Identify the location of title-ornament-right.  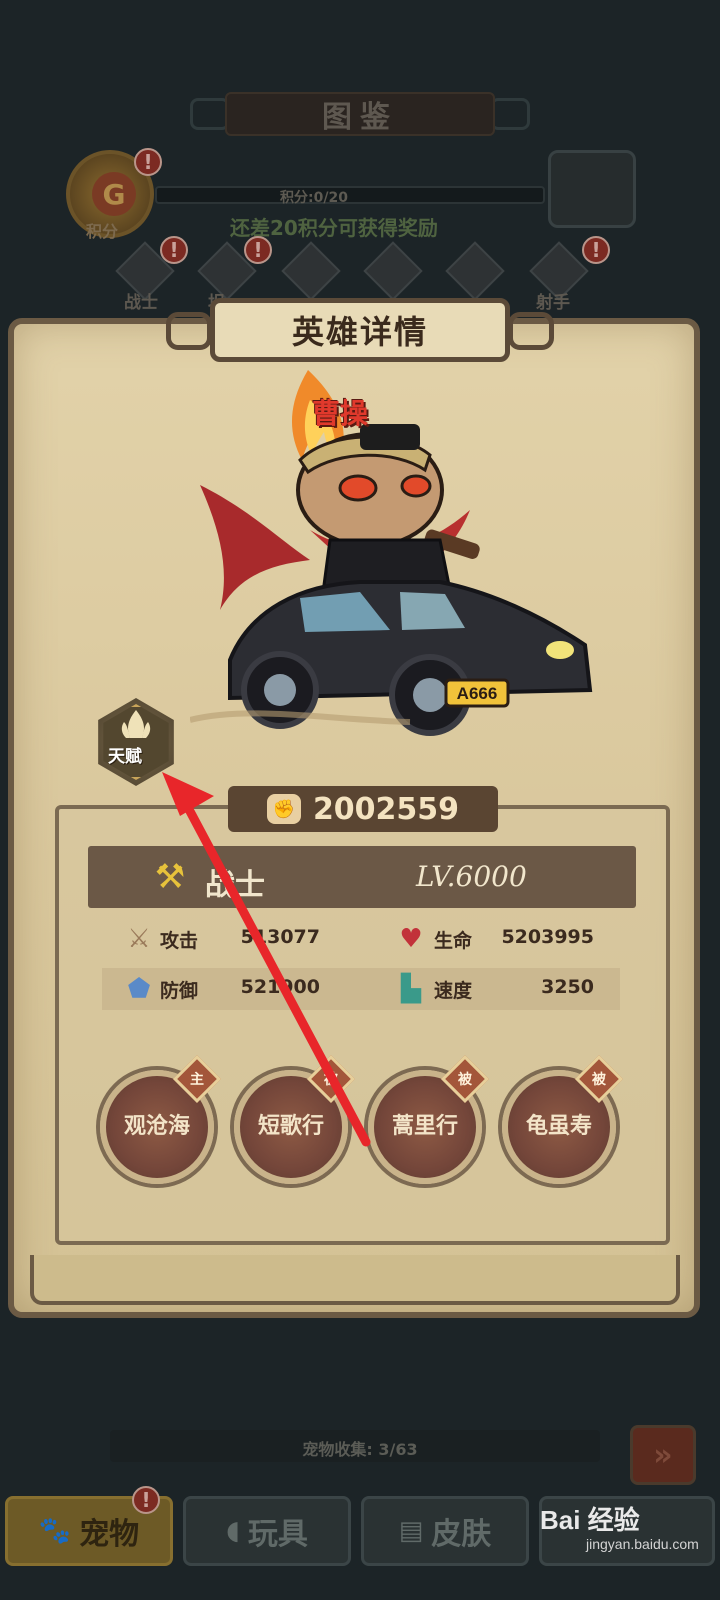
(531, 331).